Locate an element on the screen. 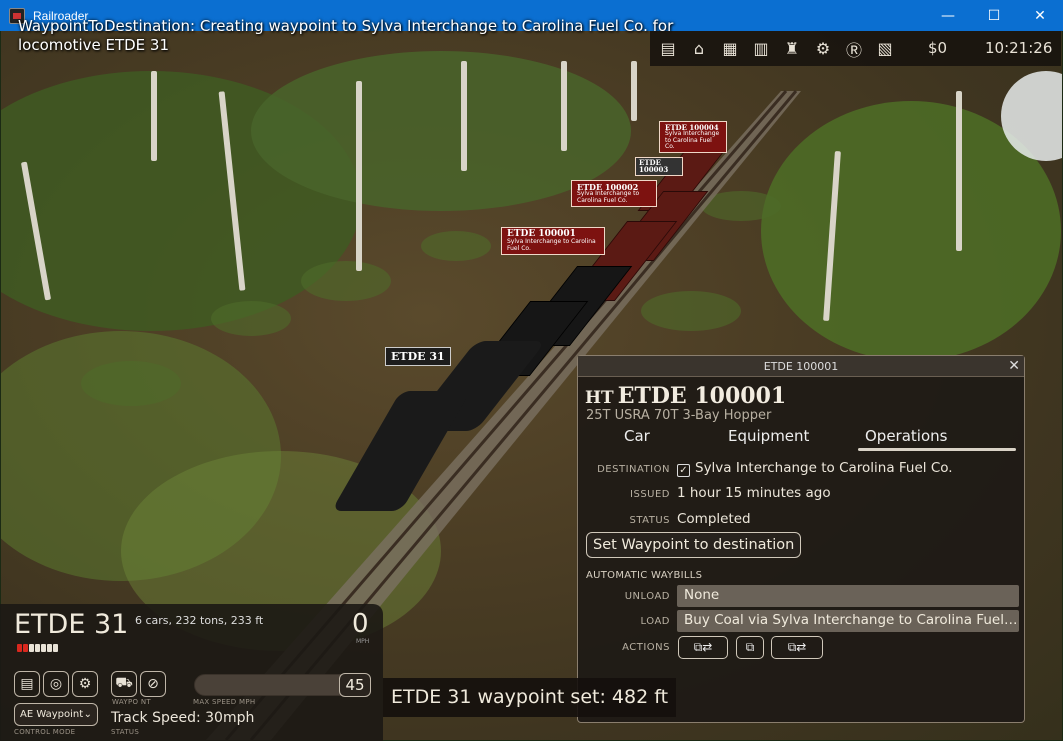 The width and height of the screenshot is (1063, 741). destination-value: ✓ Sylva Interchange to Carolina Fuel Co. is located at coordinates (815, 468).